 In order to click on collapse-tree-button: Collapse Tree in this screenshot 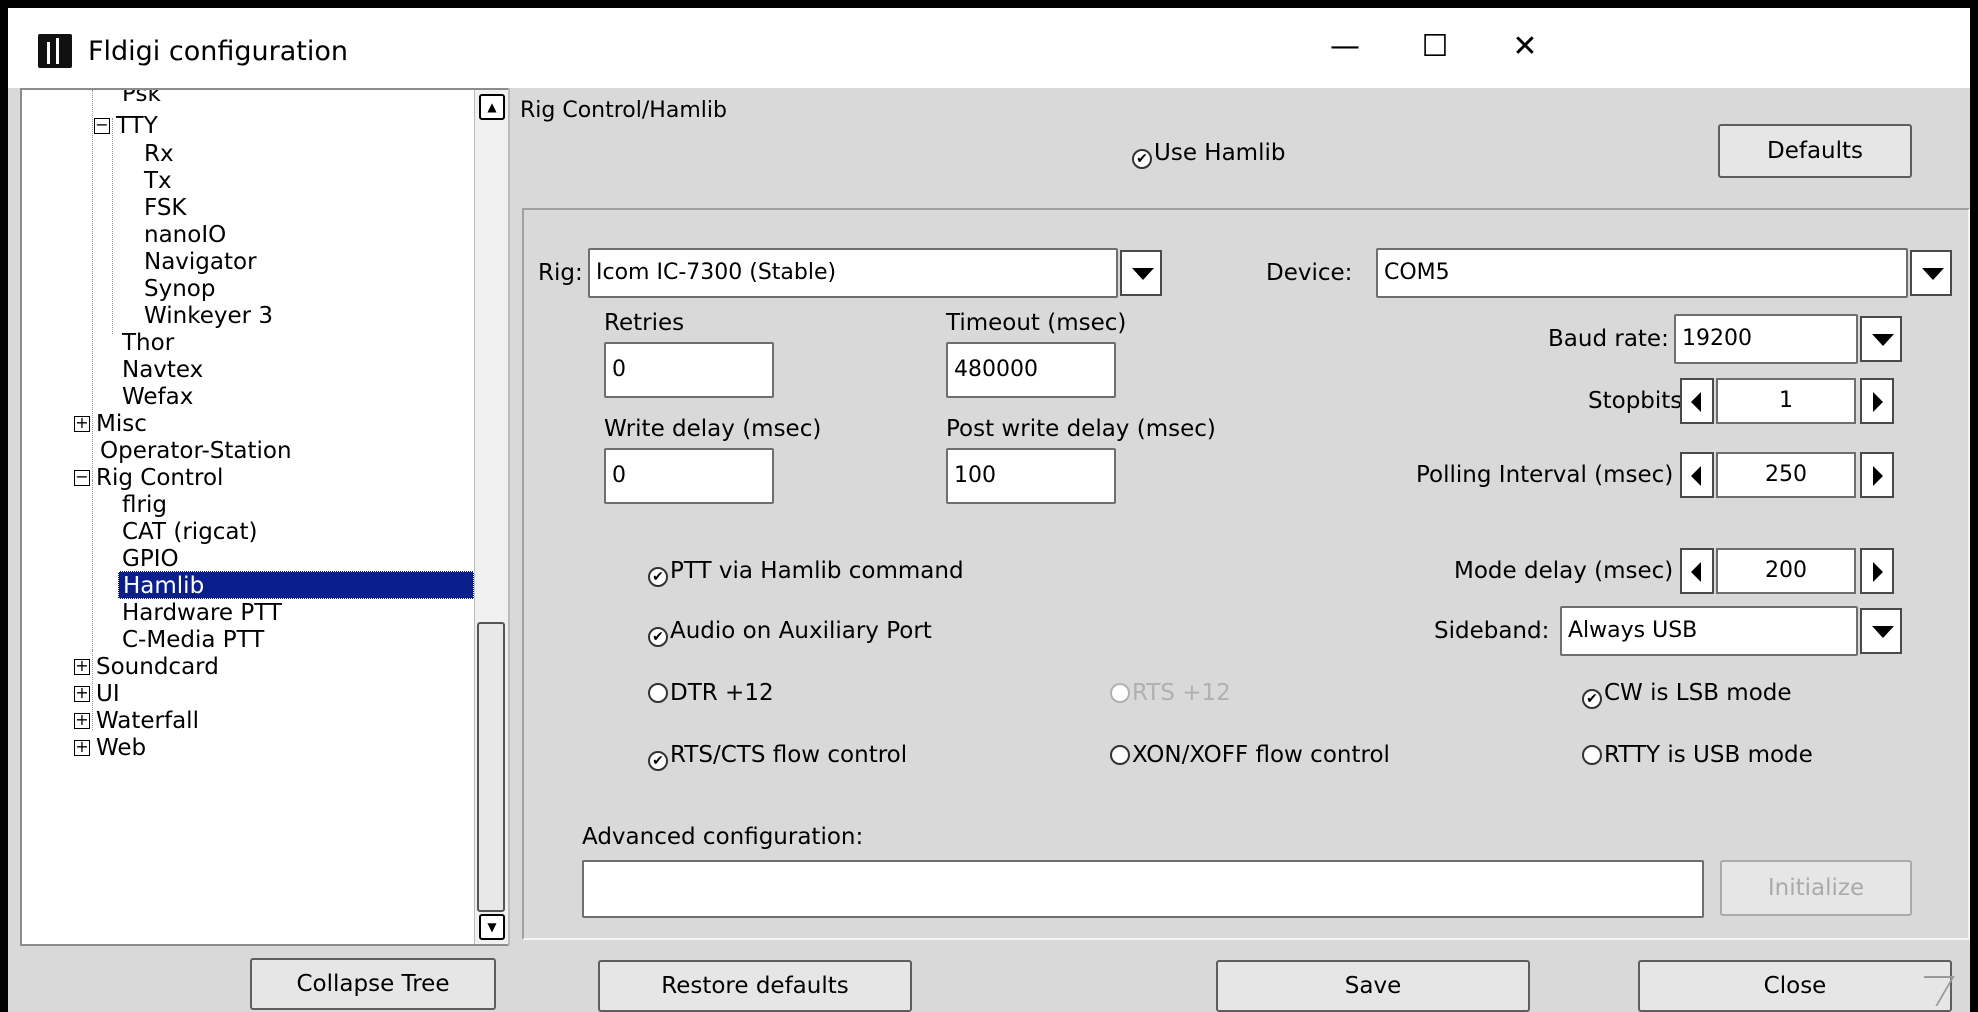, I will do `click(373, 984)`.